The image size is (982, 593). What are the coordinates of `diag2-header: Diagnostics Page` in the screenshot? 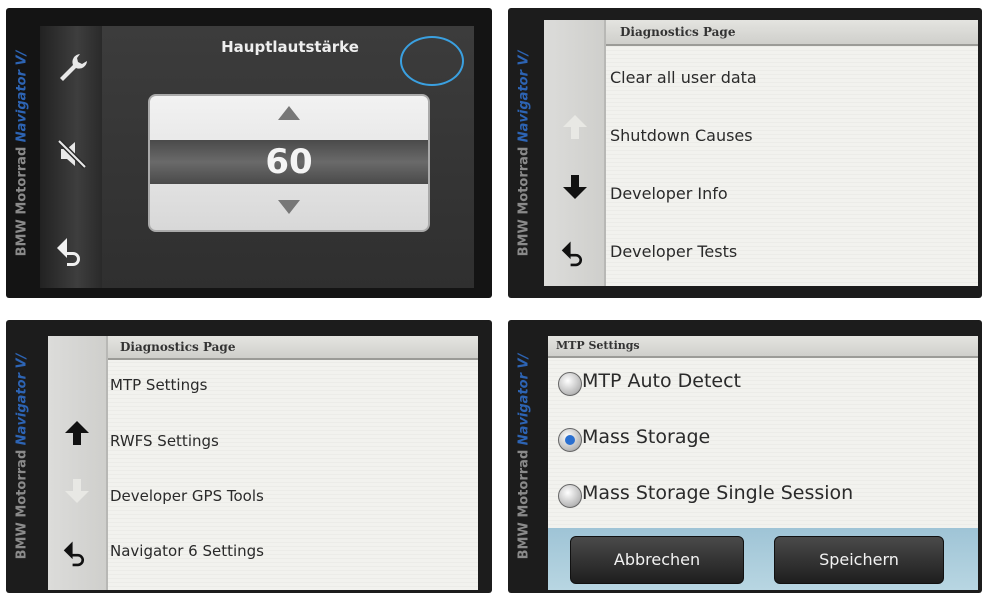 It's located at (293, 348).